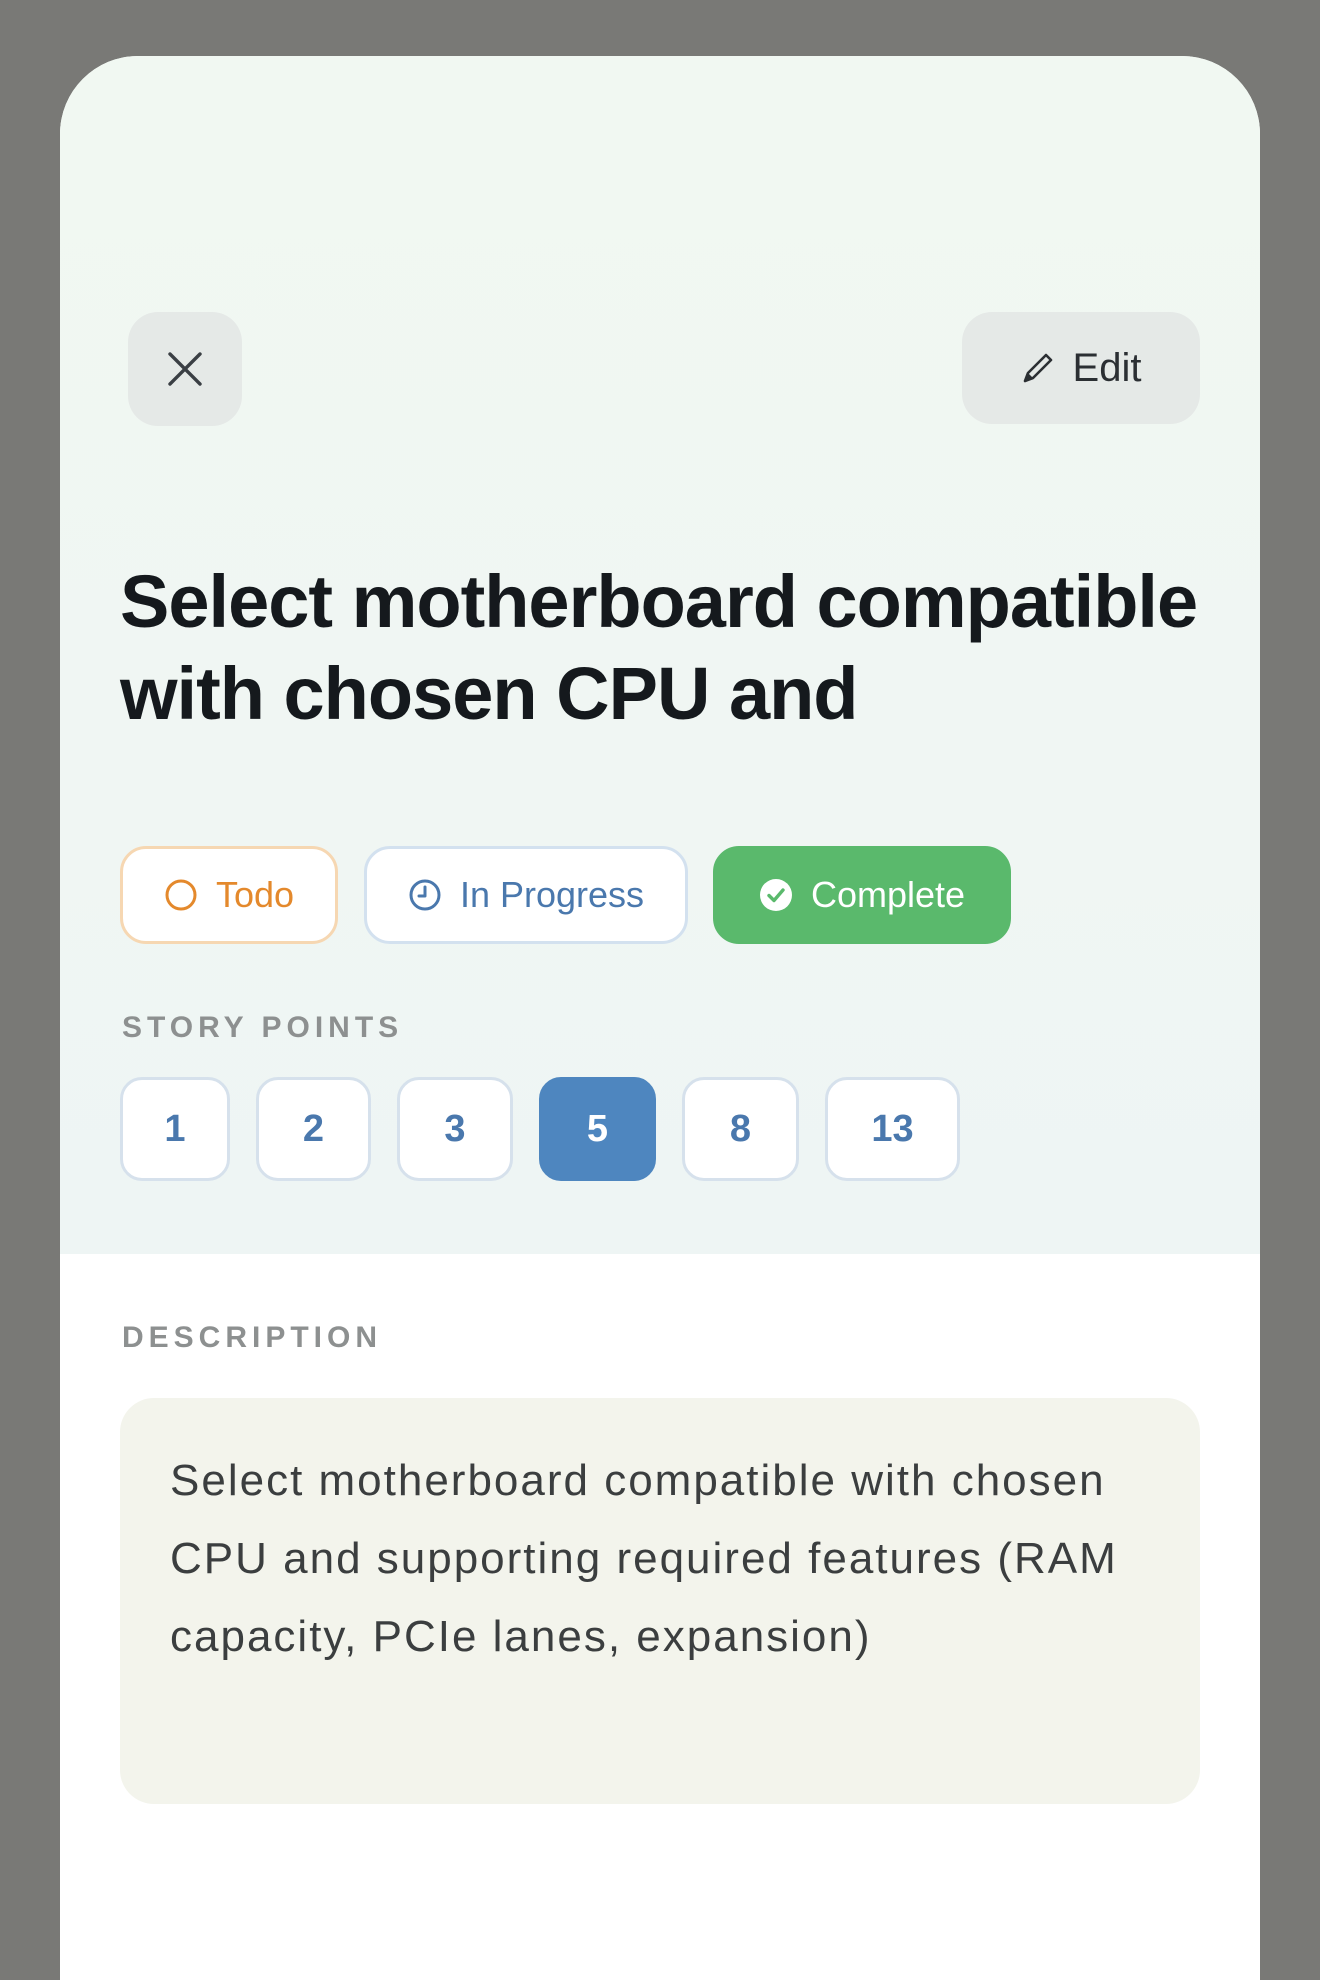 The width and height of the screenshot is (1320, 1980). Describe the element at coordinates (775, 895) in the screenshot. I see `check-circle-icon` at that location.